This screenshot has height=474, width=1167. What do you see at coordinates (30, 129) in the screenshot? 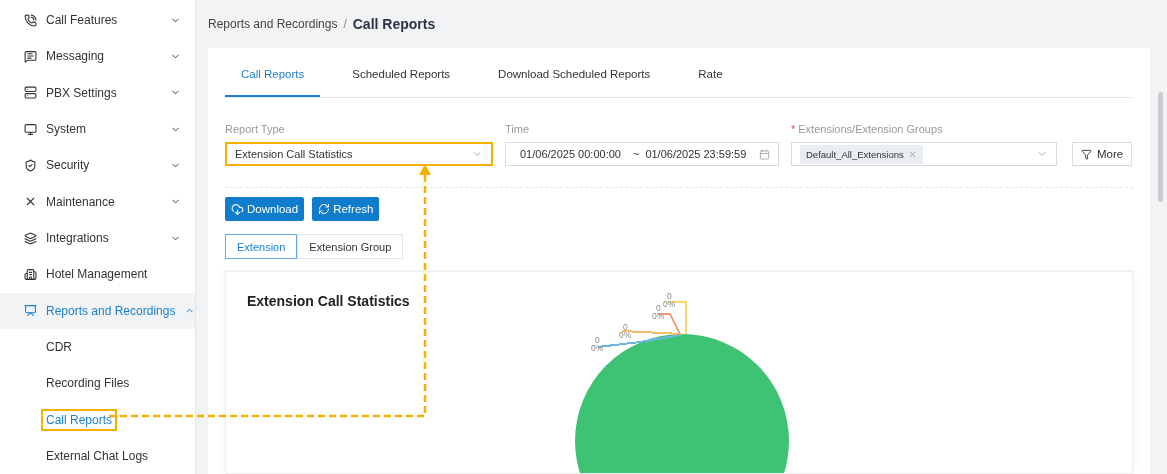
I see `monitor-icon` at bounding box center [30, 129].